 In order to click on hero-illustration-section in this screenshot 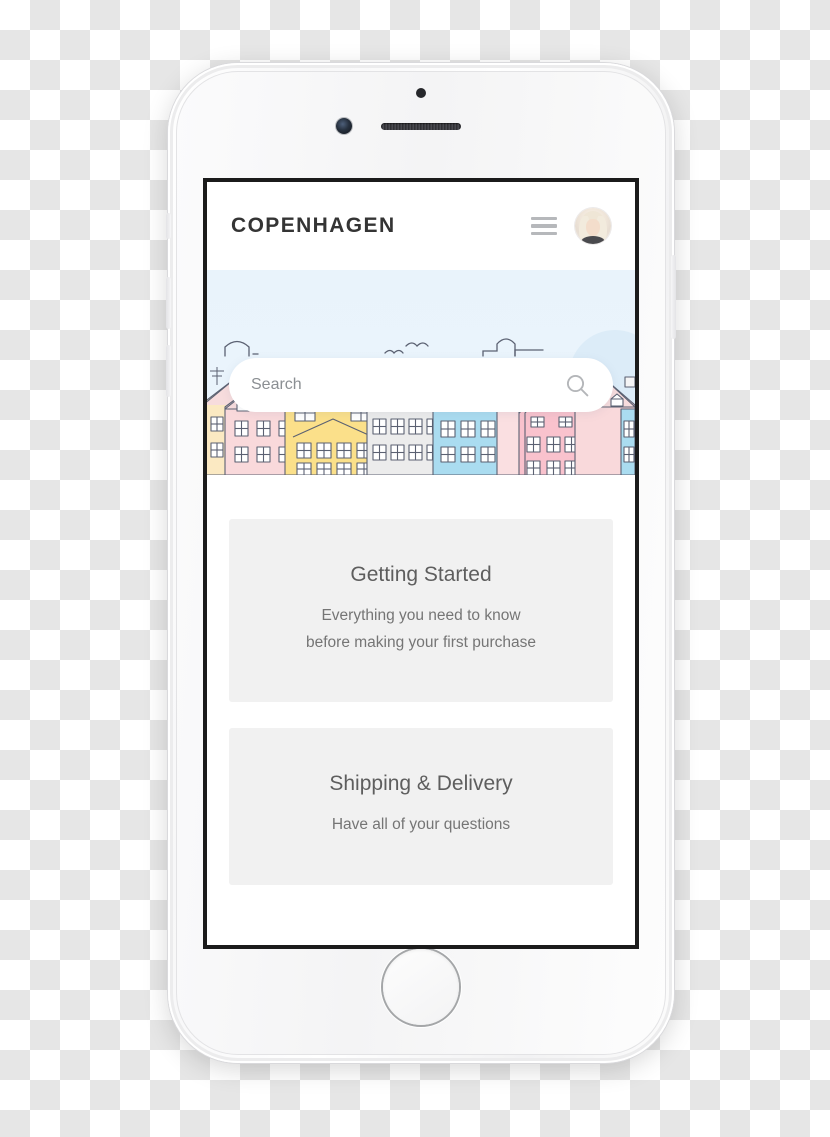, I will do `click(421, 372)`.